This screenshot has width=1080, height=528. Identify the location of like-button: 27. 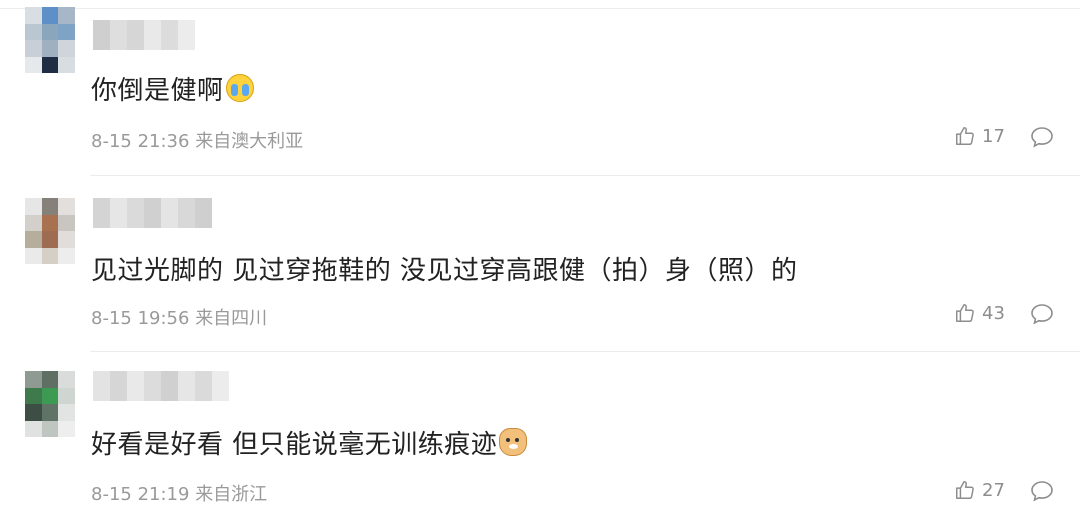
(979, 490).